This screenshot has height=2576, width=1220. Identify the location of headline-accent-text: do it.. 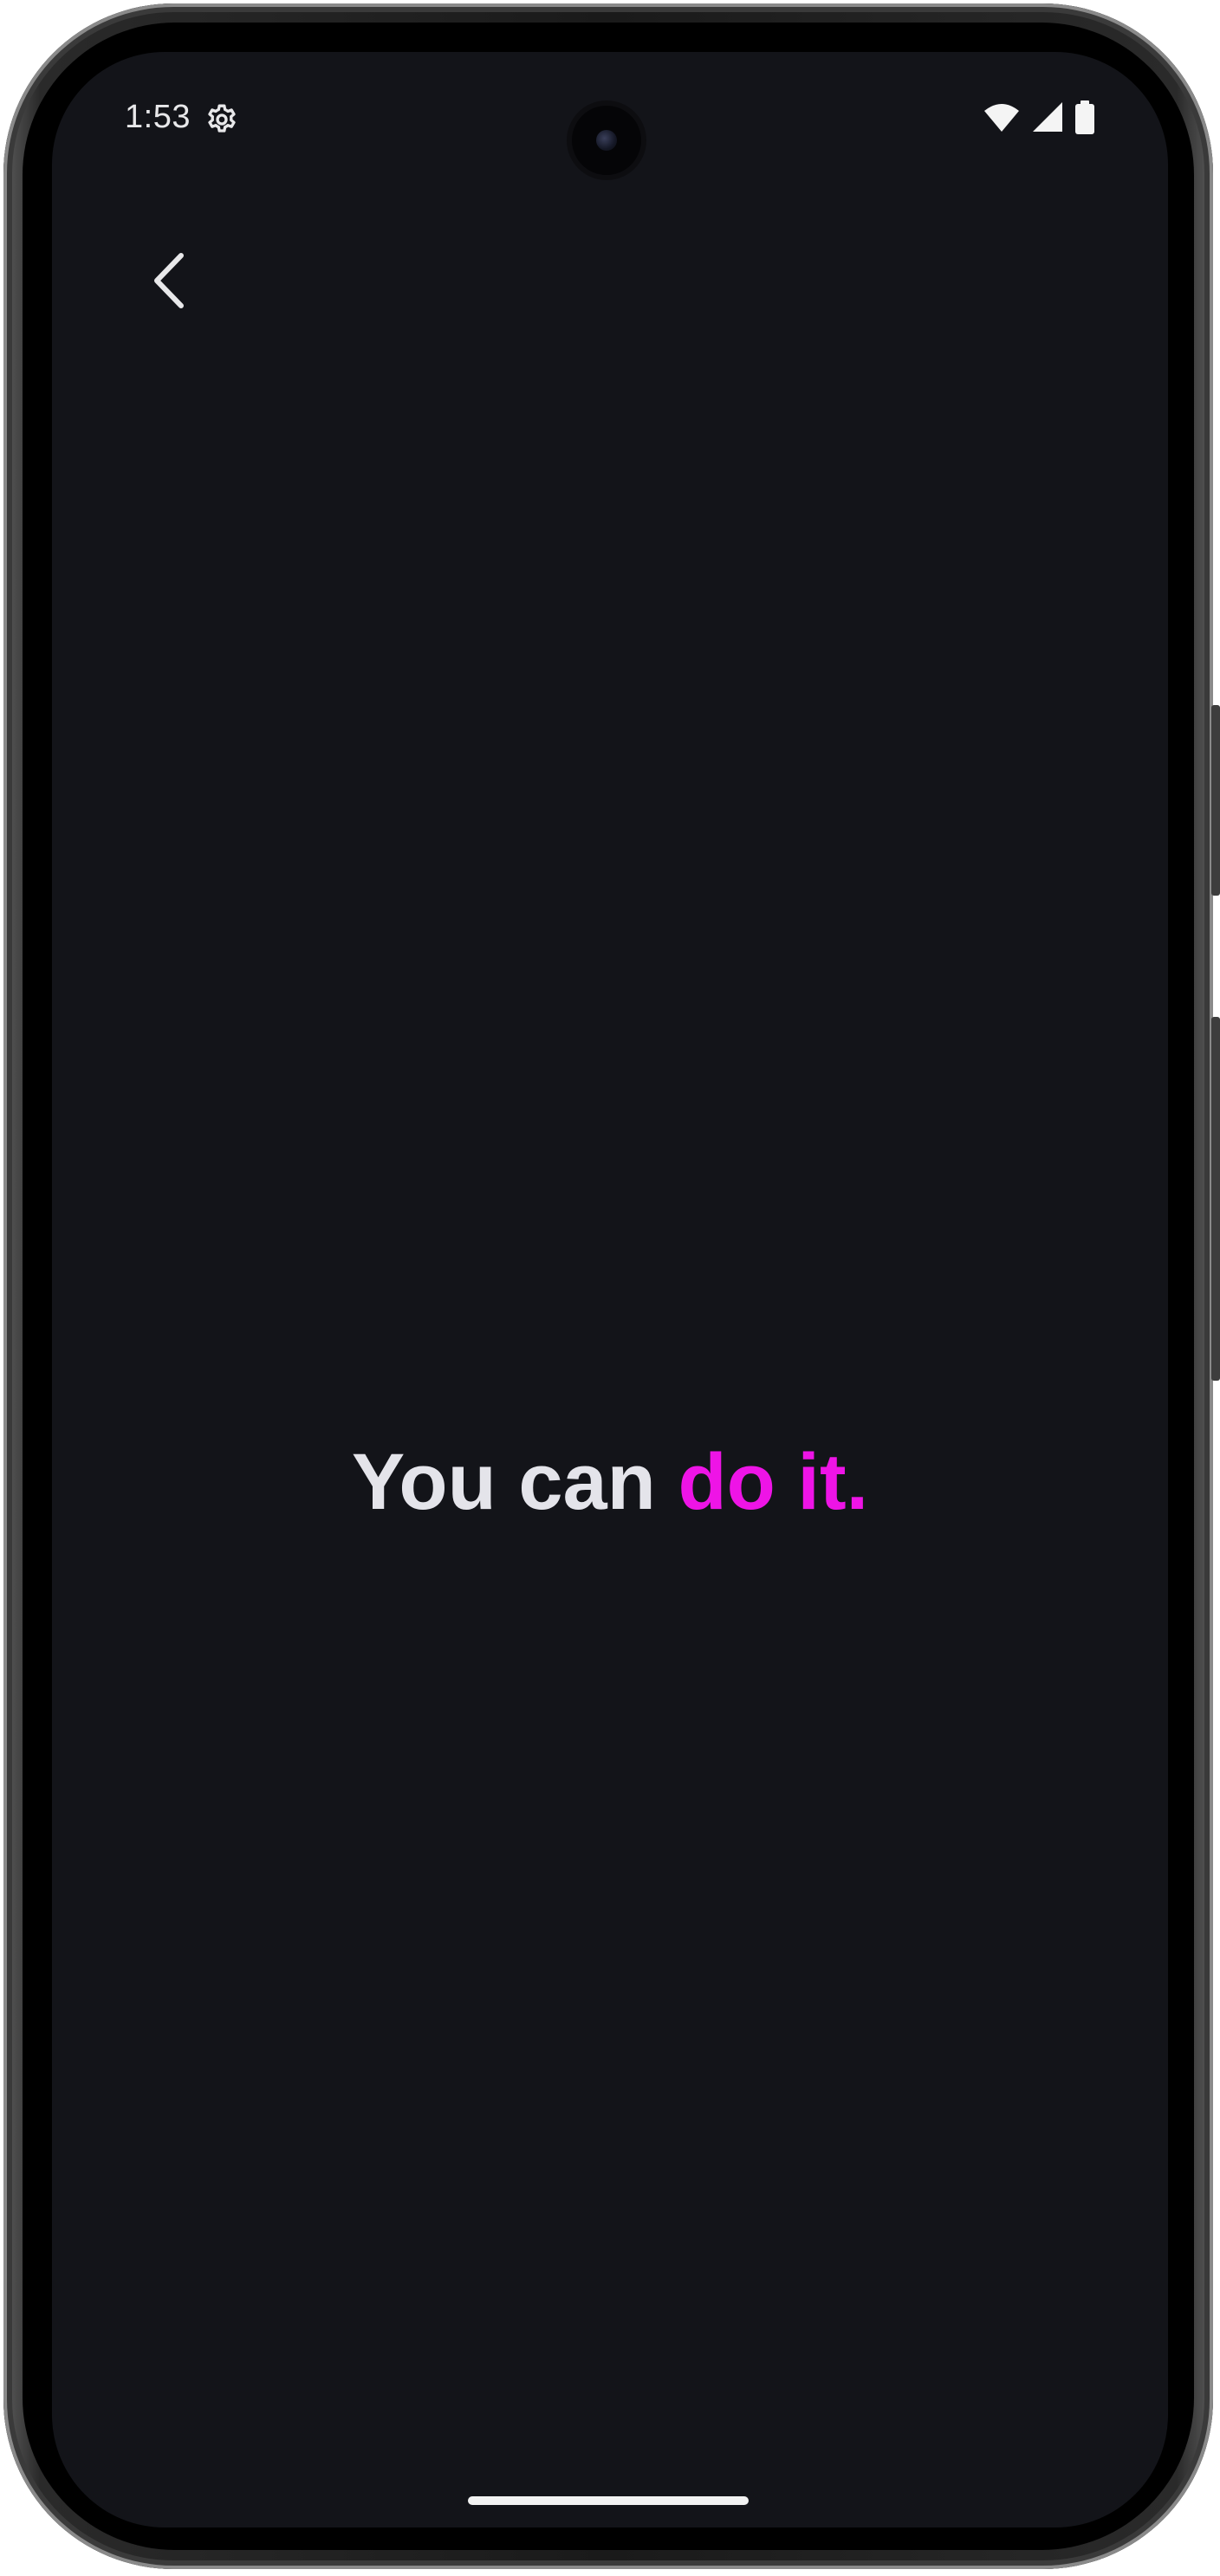
(773, 1482).